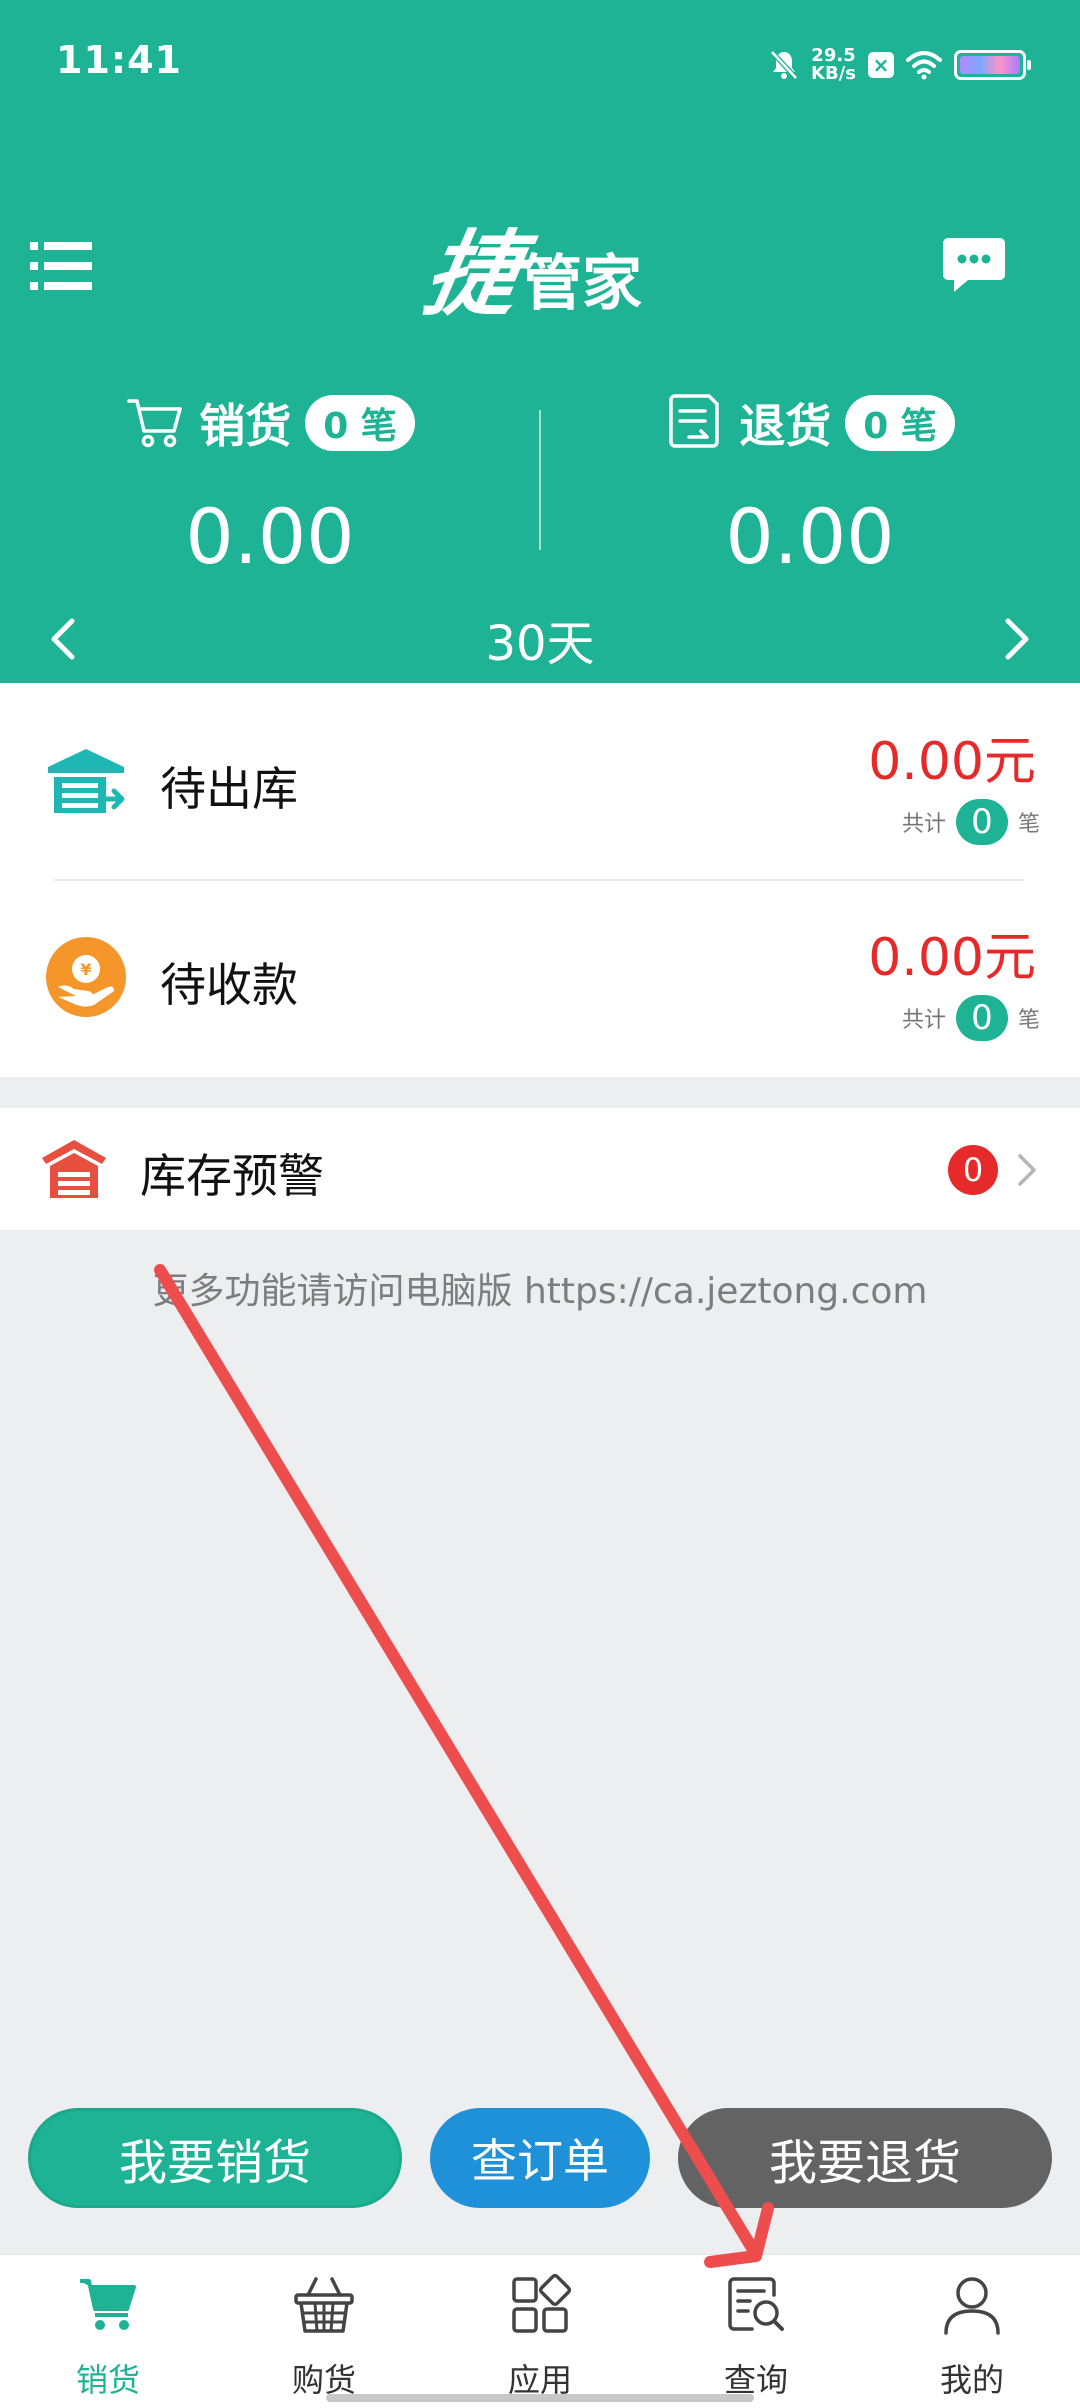 This screenshot has height=2408, width=1080. Describe the element at coordinates (833, 64) in the screenshot. I see `net-speed: 29.5 KB/s` at that location.